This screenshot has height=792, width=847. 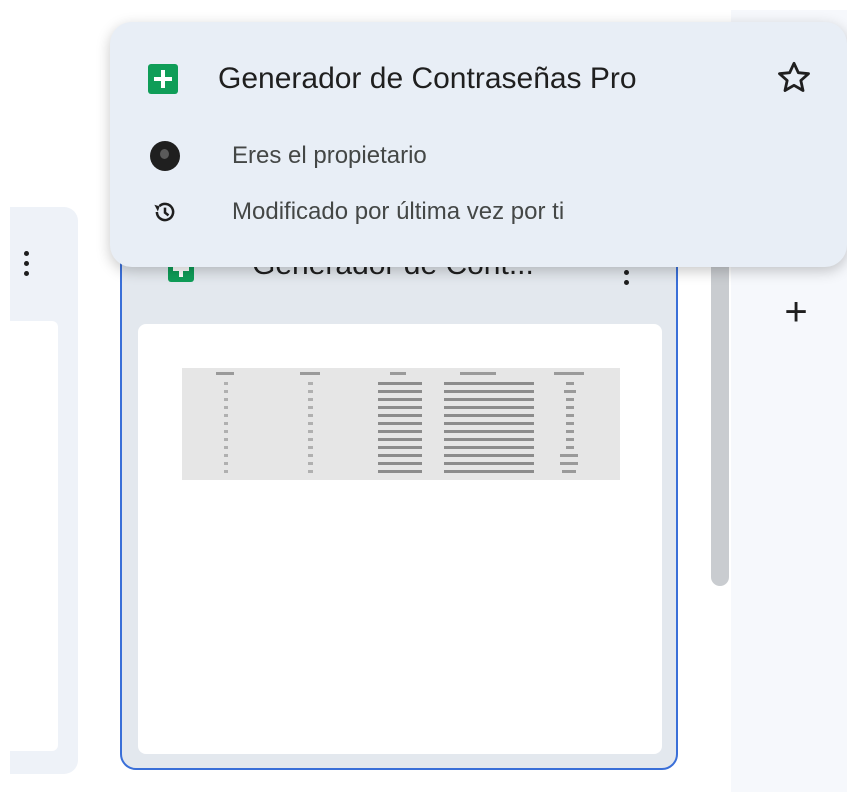 I want to click on spreadsheet-thumbnail, so click(x=401, y=424).